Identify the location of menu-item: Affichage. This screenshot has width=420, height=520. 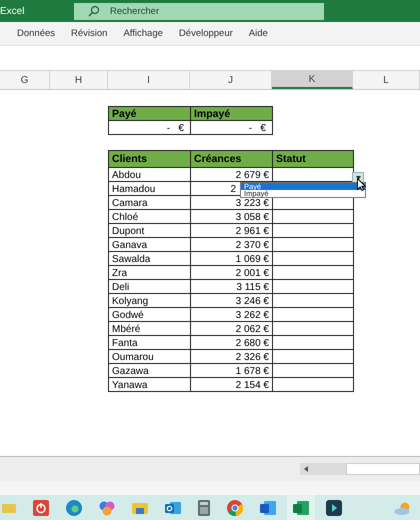
(143, 33).